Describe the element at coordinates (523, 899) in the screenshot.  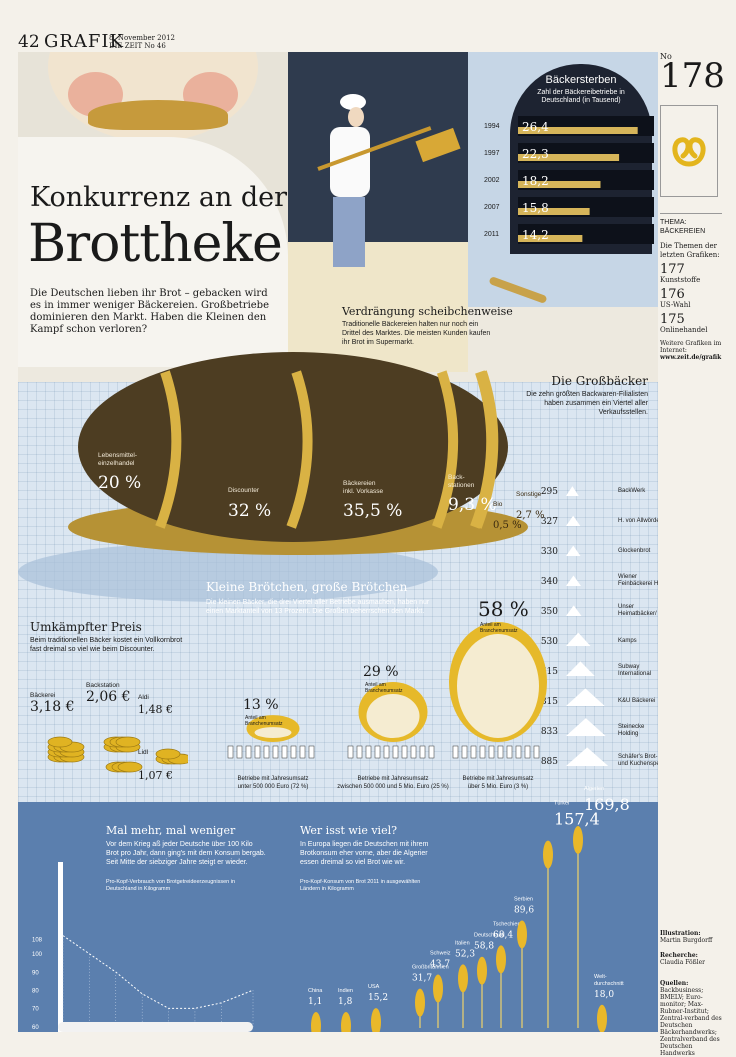
I see `country-label: Serbien` at that location.